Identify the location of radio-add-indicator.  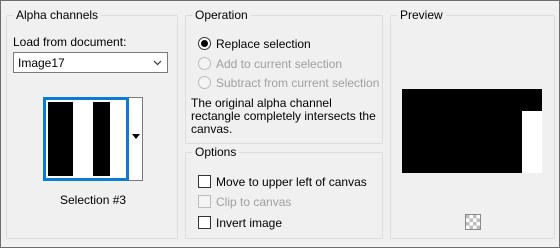
(204, 63).